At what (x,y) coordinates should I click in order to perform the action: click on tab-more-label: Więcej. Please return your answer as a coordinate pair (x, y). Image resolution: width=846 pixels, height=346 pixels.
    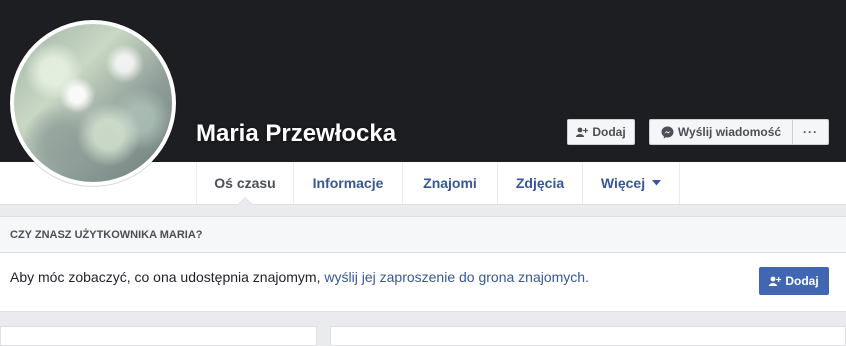
    Looking at the image, I should click on (623, 183).